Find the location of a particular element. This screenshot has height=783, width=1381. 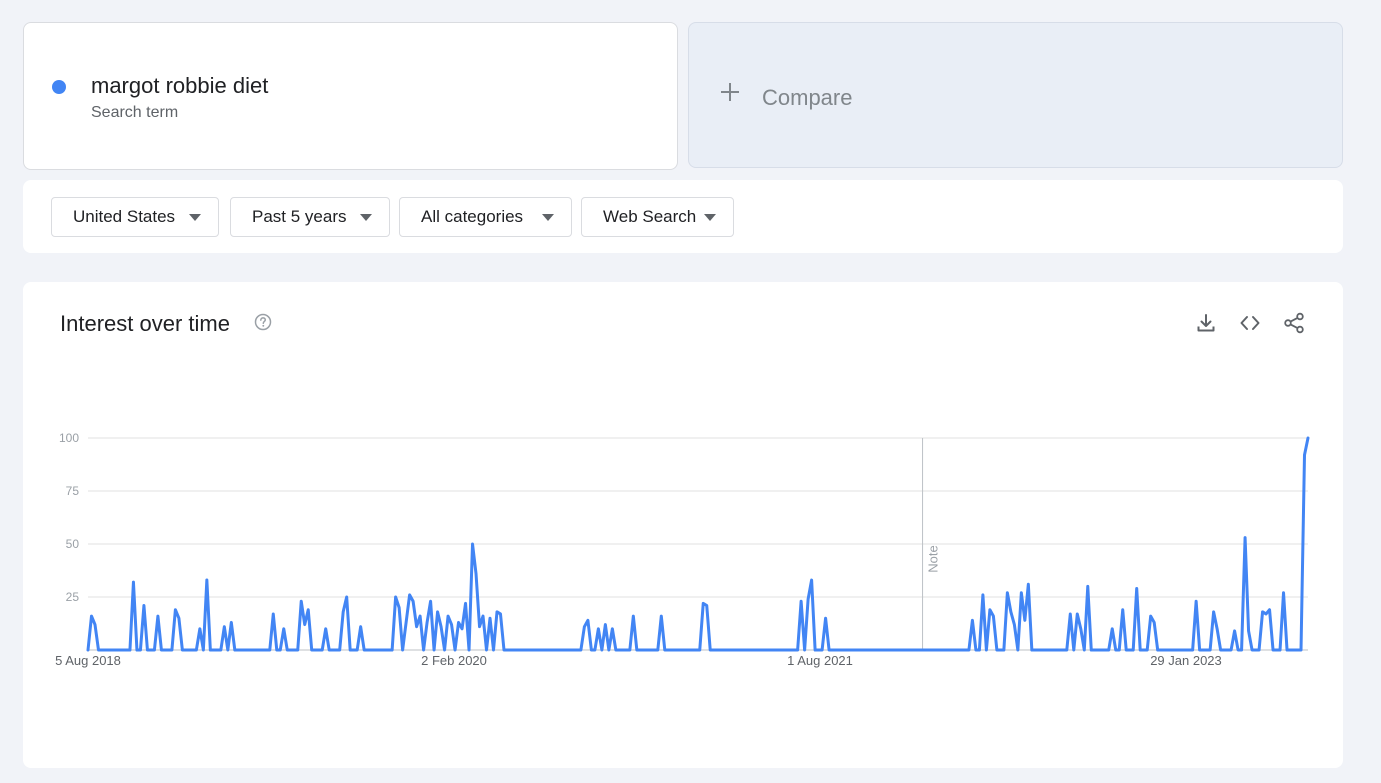

x-tick-label: 1 Aug 2021 is located at coordinates (820, 660).